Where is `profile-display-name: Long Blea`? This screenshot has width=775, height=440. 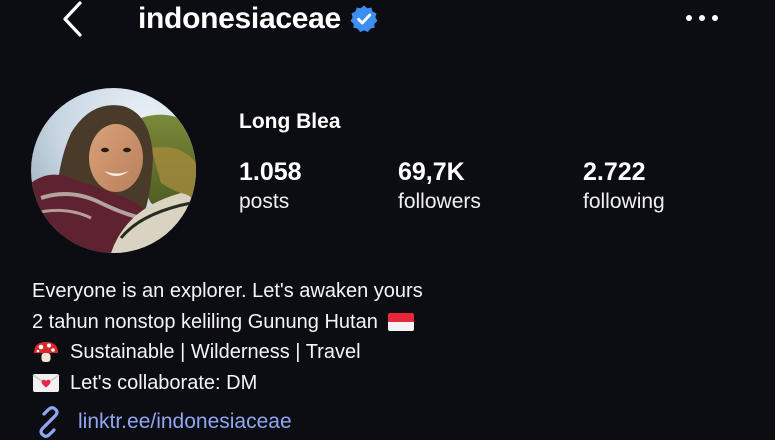
profile-display-name: Long Blea is located at coordinates (290, 121).